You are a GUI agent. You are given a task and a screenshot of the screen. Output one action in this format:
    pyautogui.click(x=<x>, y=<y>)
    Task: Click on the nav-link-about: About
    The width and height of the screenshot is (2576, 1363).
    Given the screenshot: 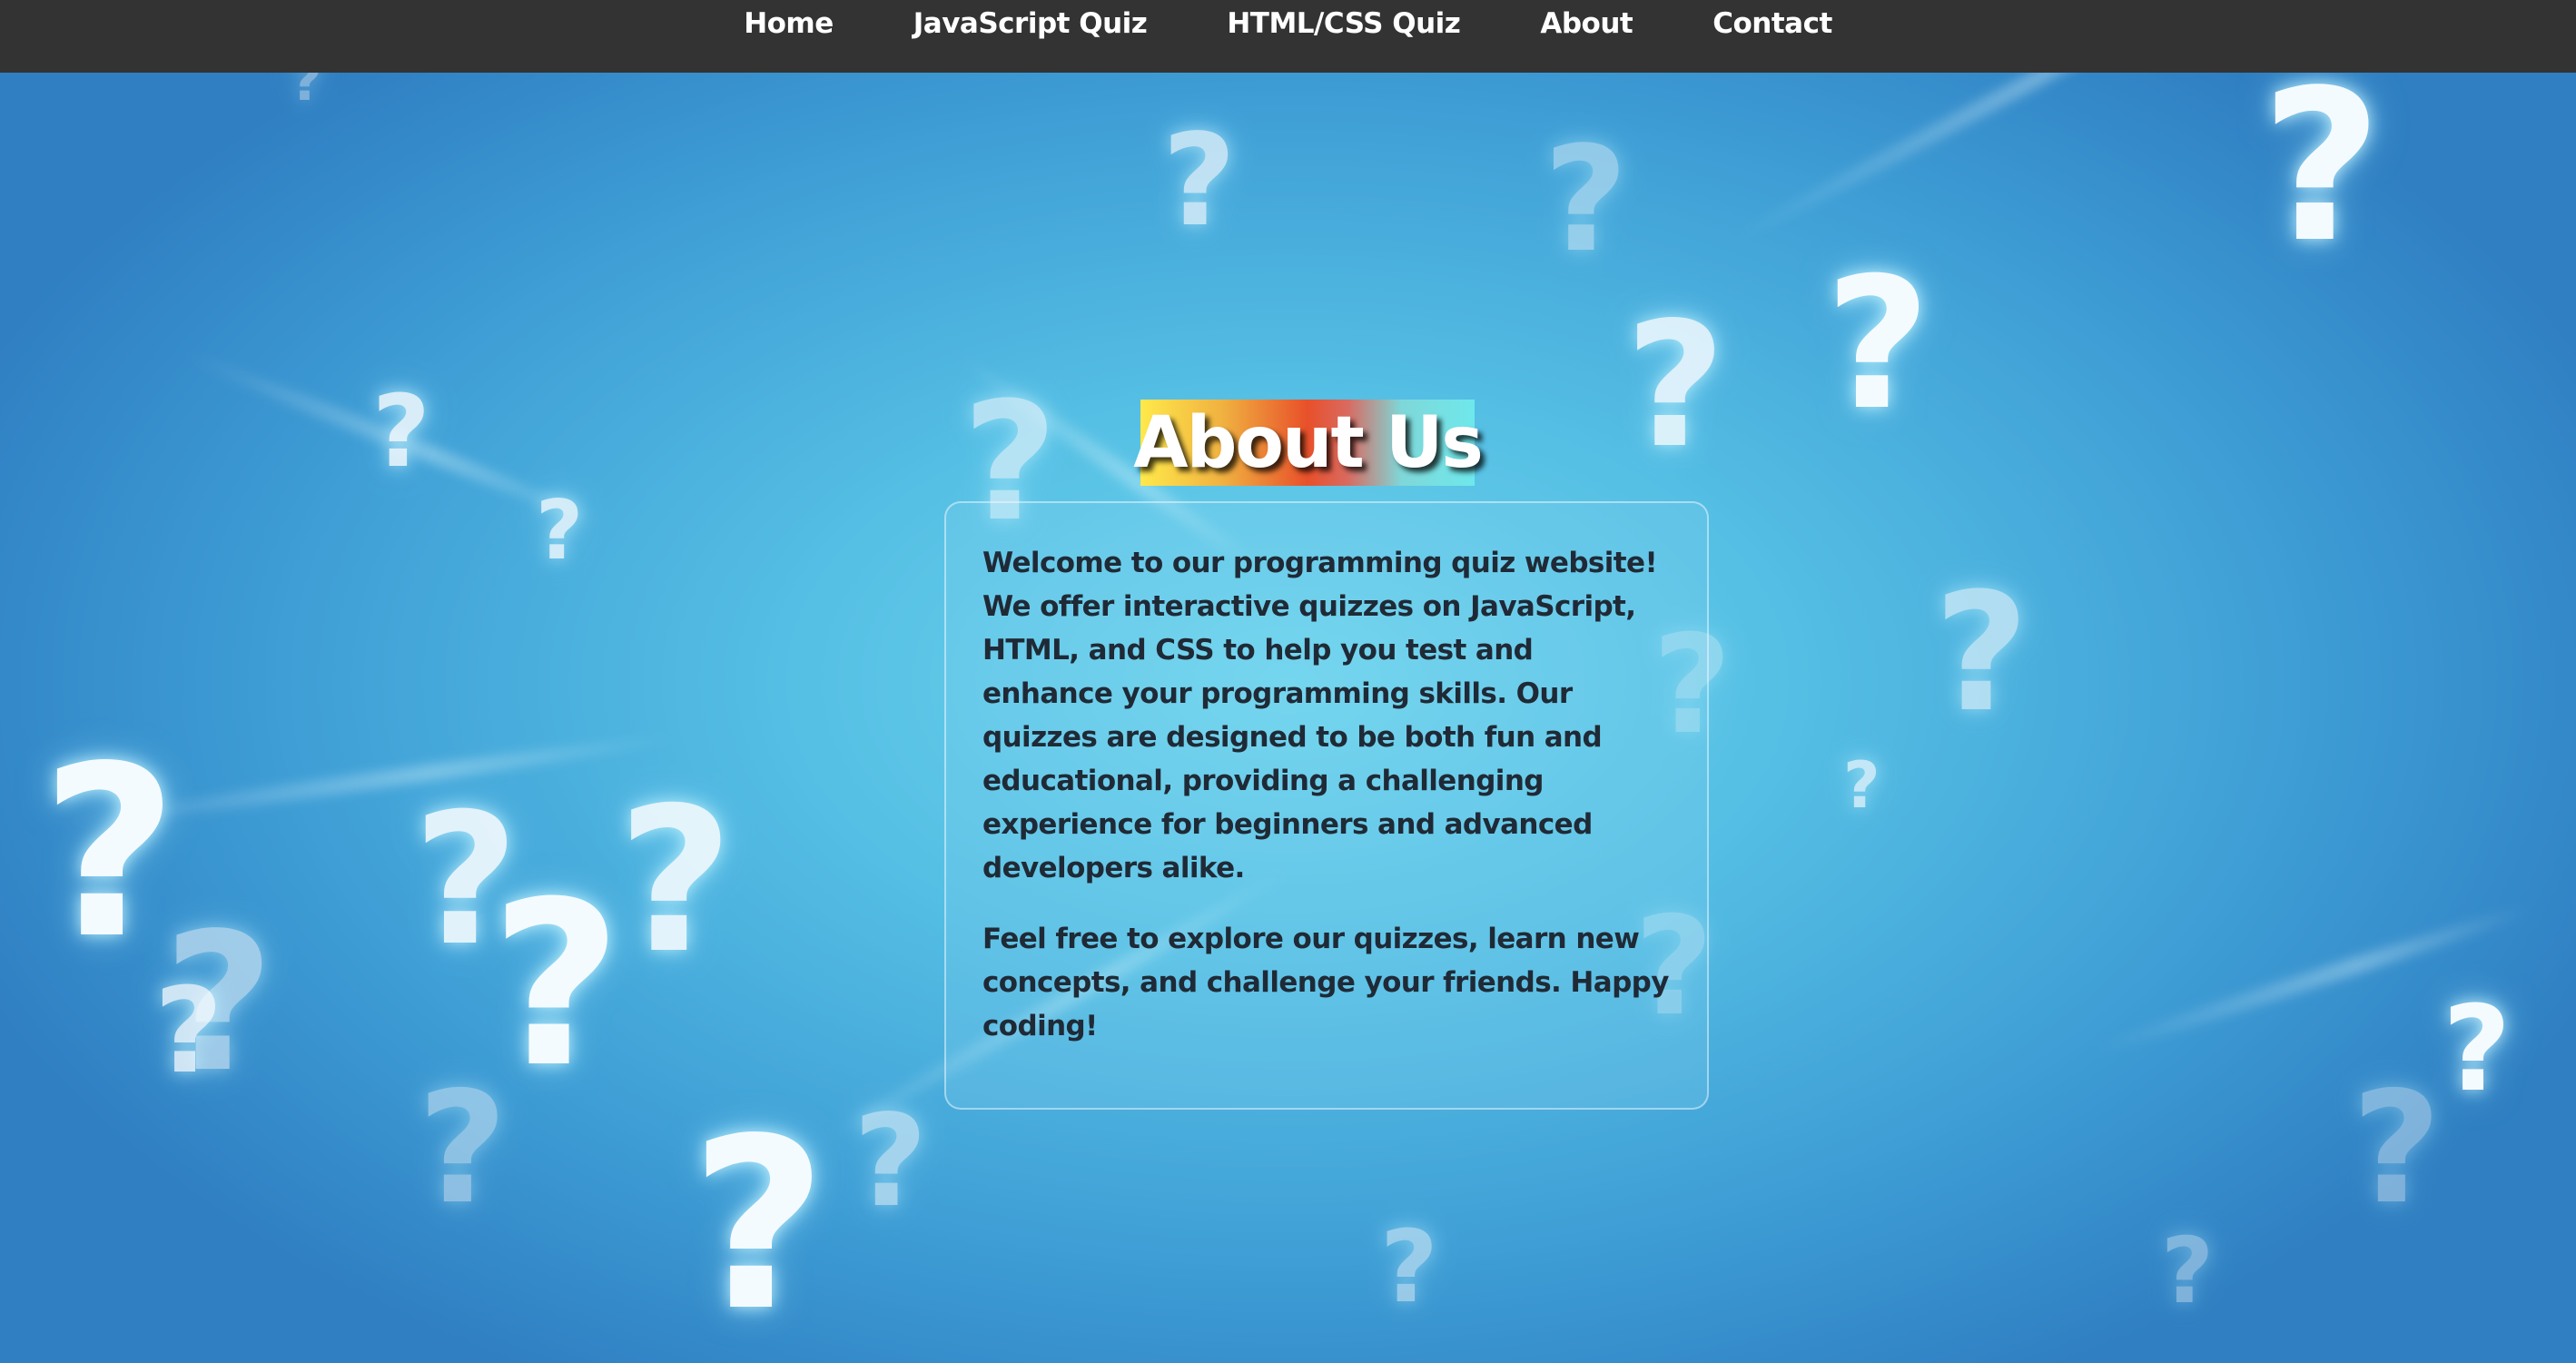 What is the action you would take?
    pyautogui.click(x=1586, y=23)
    